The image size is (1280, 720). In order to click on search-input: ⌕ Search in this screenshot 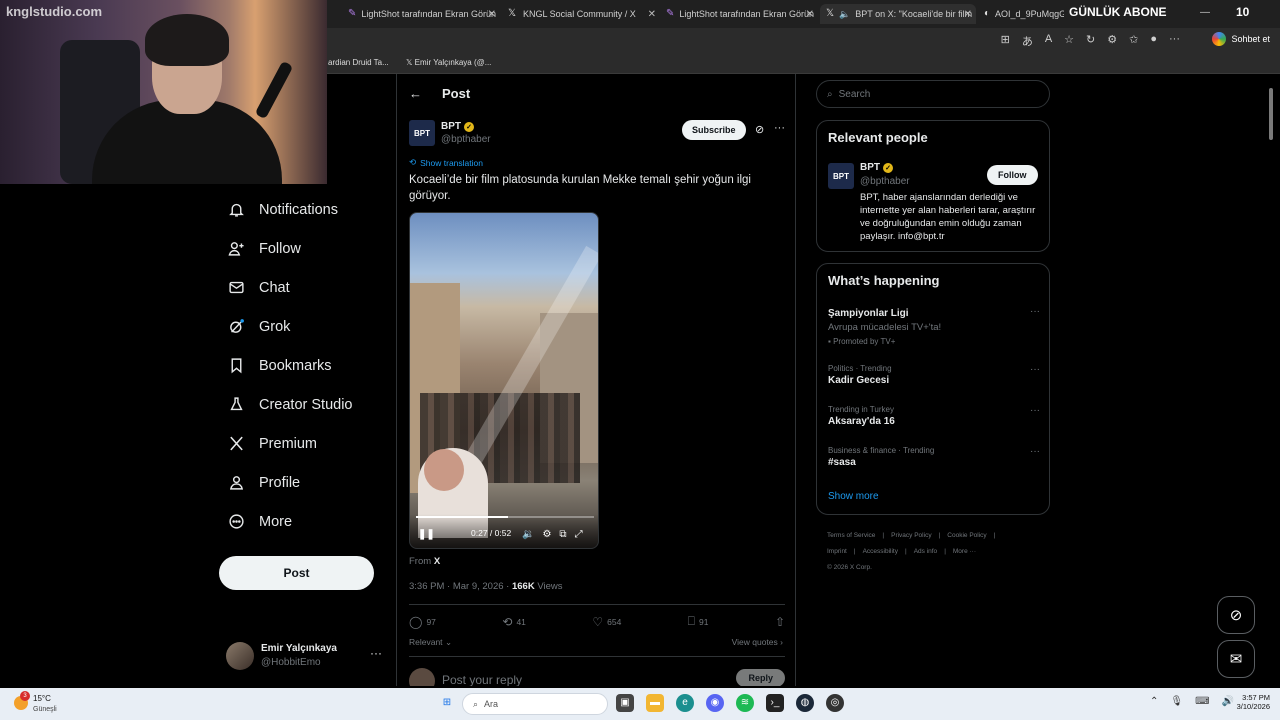, I will do `click(933, 94)`.